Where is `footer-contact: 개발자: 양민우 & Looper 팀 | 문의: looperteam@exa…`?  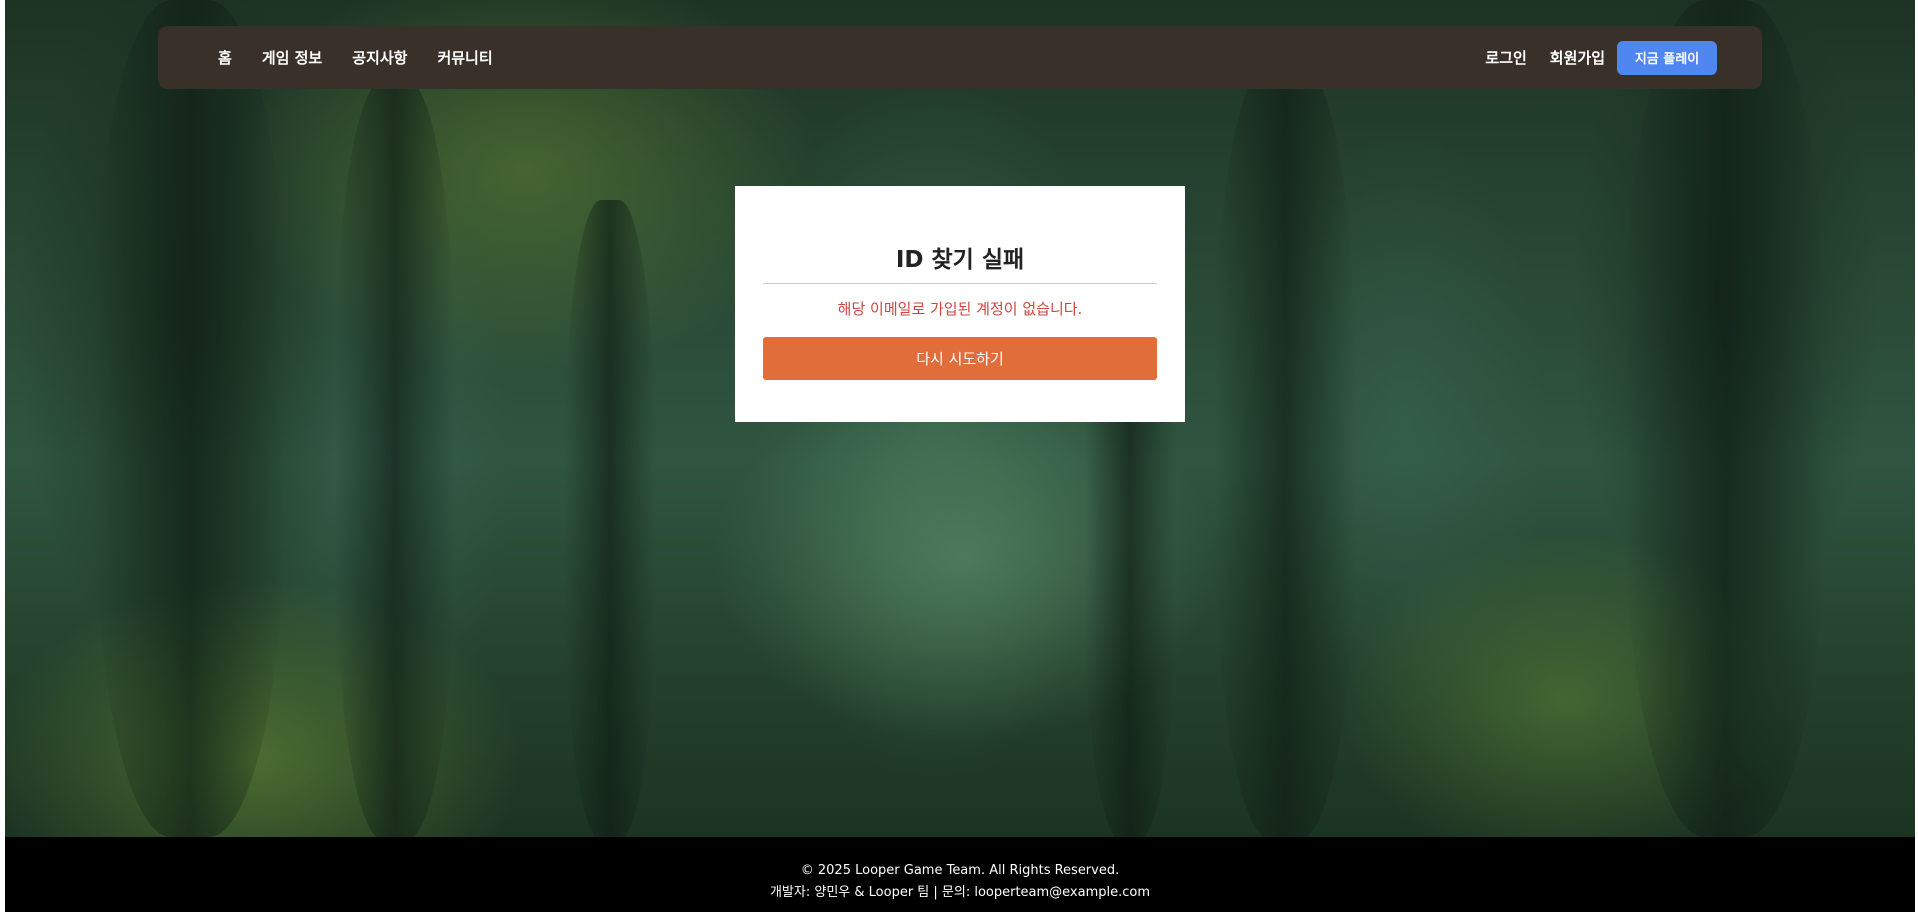 footer-contact: 개발자: 양민우 & Looper 팀 | 문의: looperteam@exa… is located at coordinates (960, 892).